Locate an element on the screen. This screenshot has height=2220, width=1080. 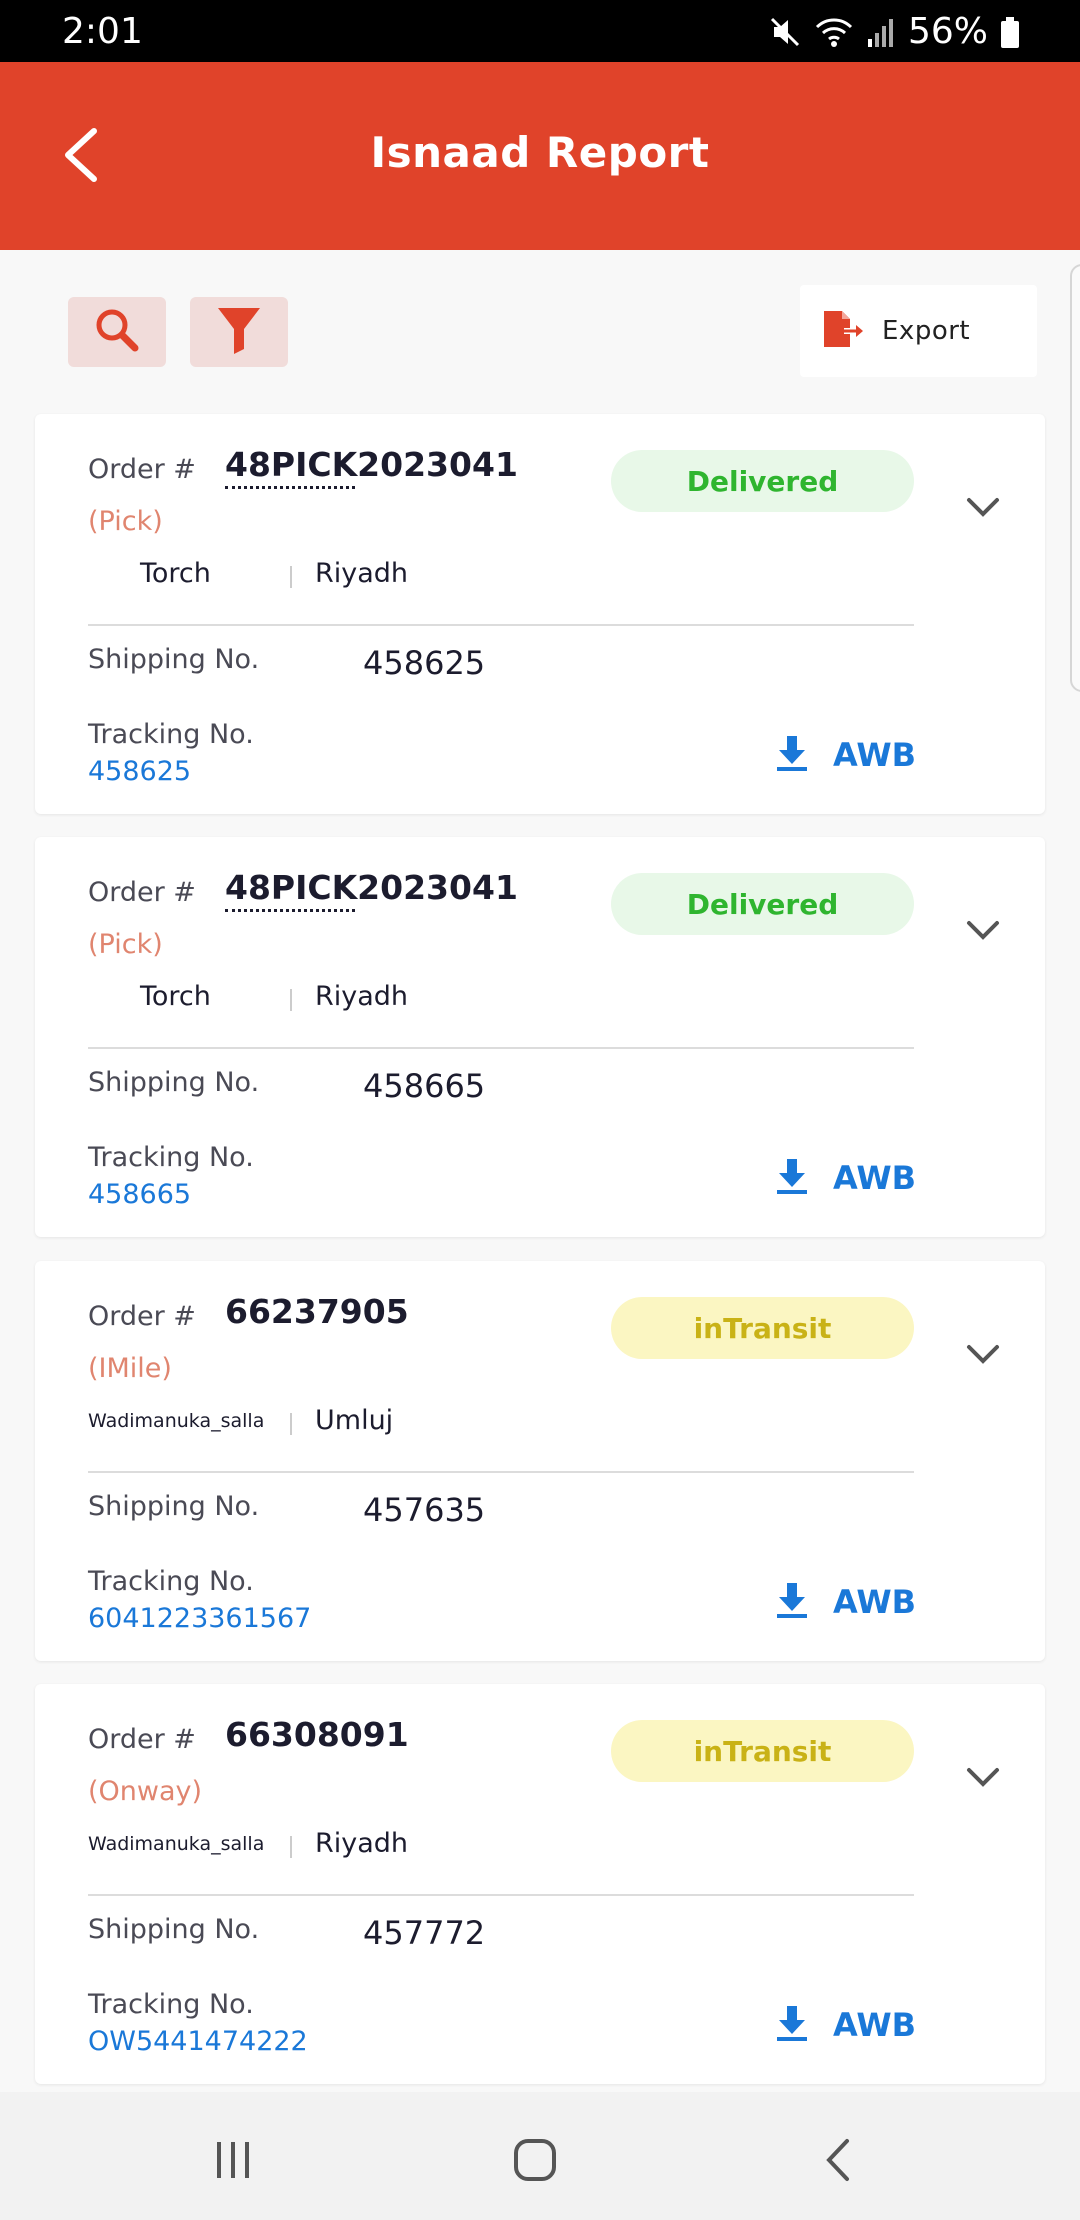
tracking-number-link: OW5441474222 is located at coordinates (198, 2041).